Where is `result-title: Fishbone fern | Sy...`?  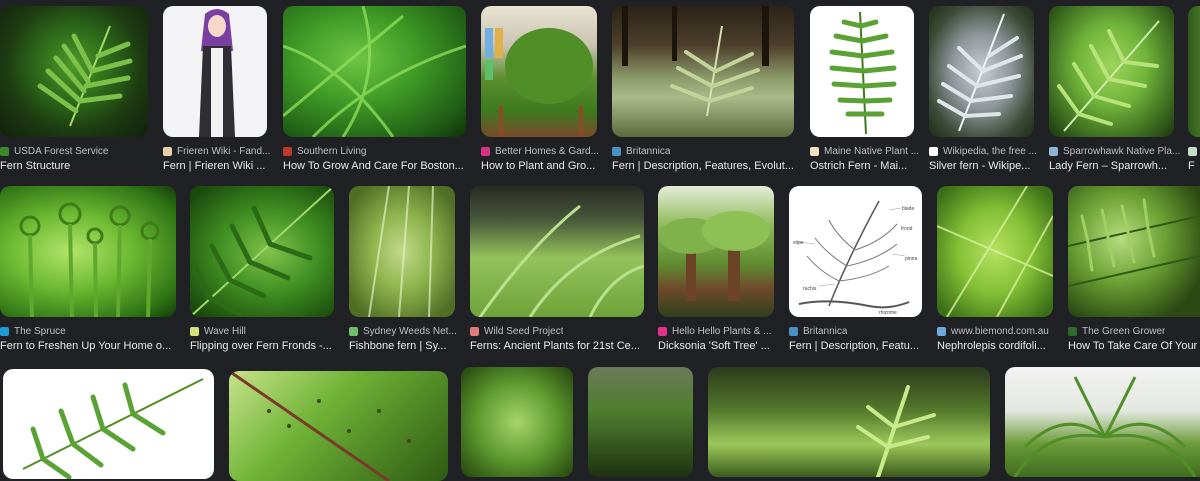 result-title: Fishbone fern | Sy... is located at coordinates (402, 348).